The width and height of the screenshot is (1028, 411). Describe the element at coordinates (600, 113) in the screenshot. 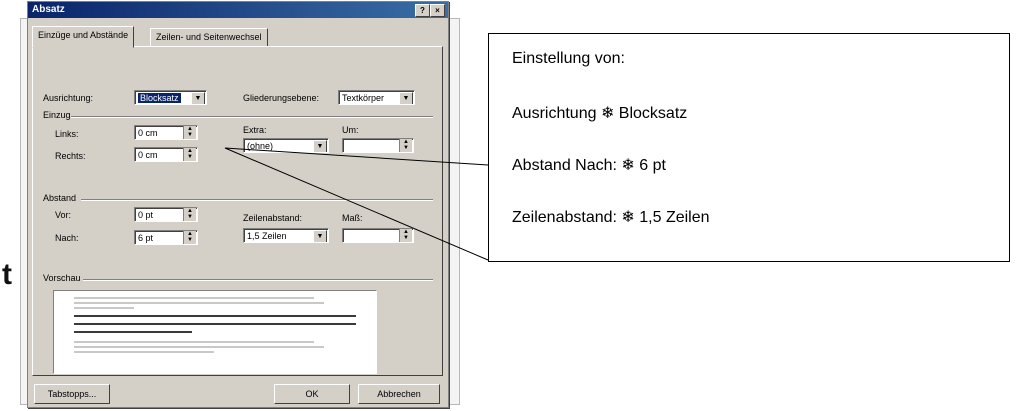

I see `callout-line-ausrichtung: Ausrichtung ❄ Blocksatz` at that location.